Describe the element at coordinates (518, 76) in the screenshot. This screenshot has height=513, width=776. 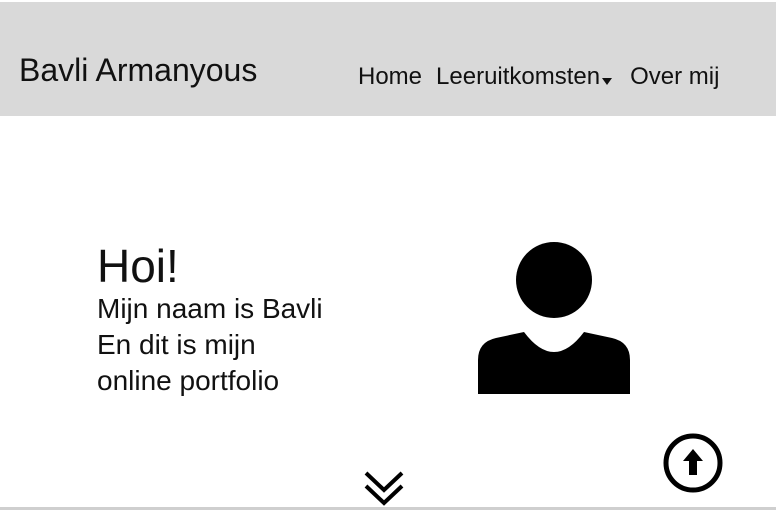
I see `nav-leeruitkomsten-label: Leeruitkomsten` at that location.